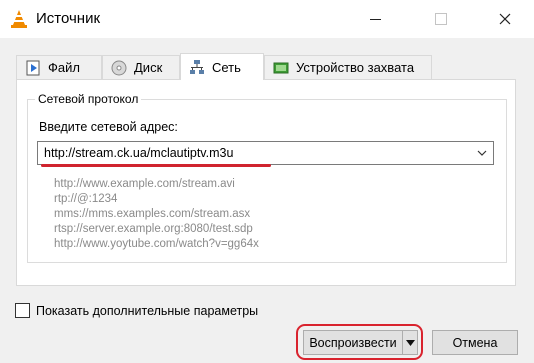 The width and height of the screenshot is (534, 363). Describe the element at coordinates (148, 67) in the screenshot. I see `tab-disc-label: Диск` at that location.